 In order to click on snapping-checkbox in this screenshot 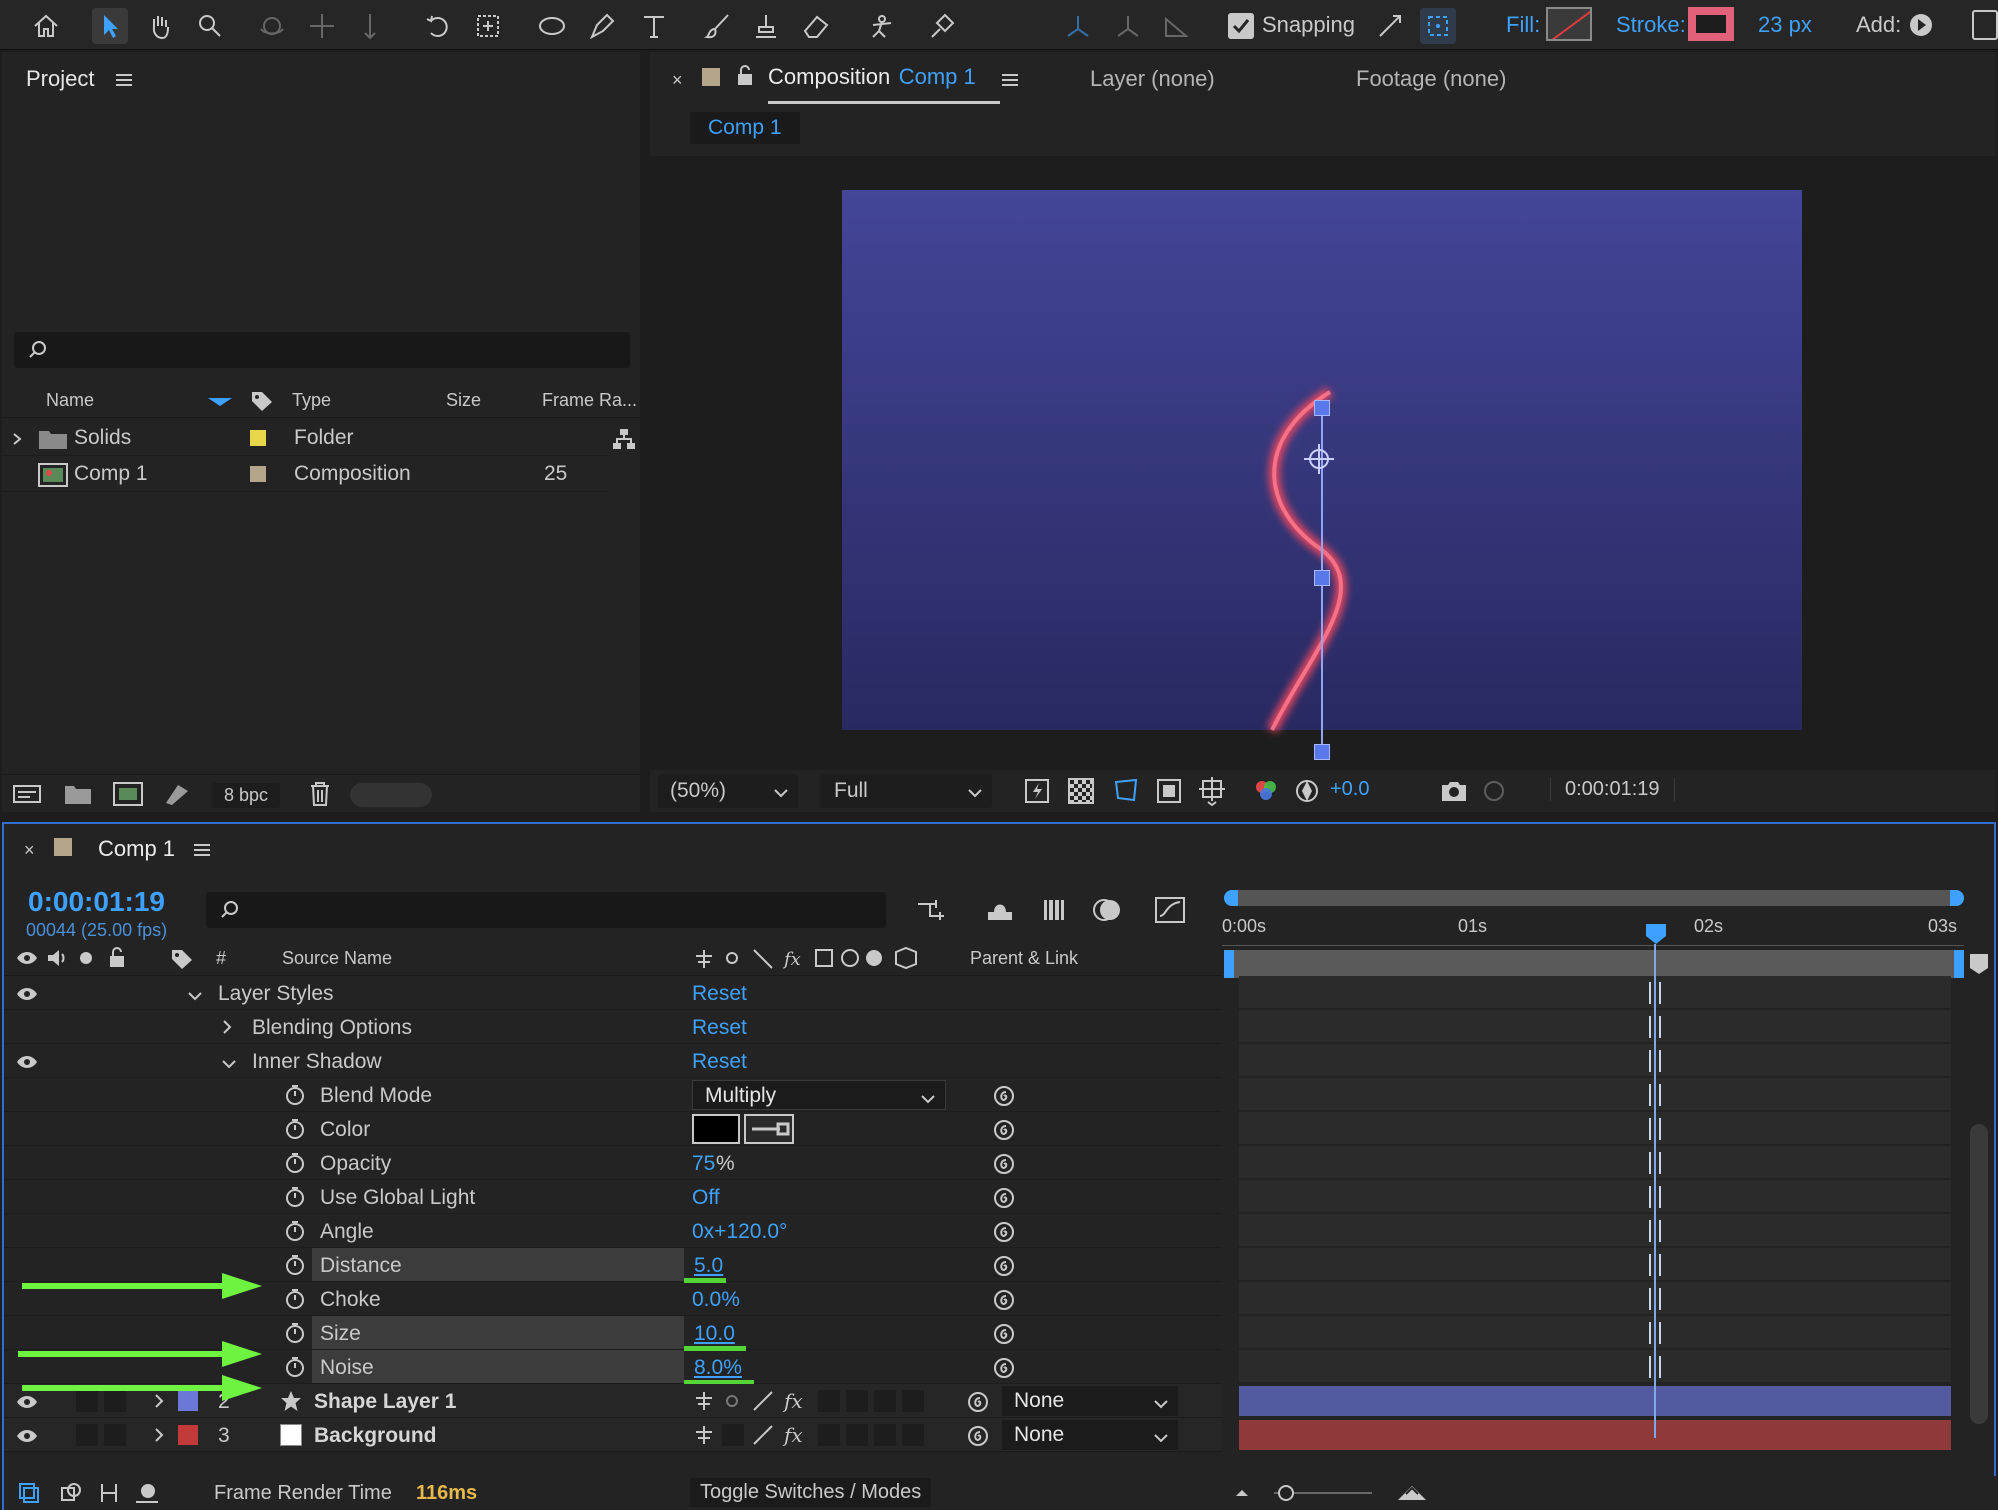, I will do `click(1241, 26)`.